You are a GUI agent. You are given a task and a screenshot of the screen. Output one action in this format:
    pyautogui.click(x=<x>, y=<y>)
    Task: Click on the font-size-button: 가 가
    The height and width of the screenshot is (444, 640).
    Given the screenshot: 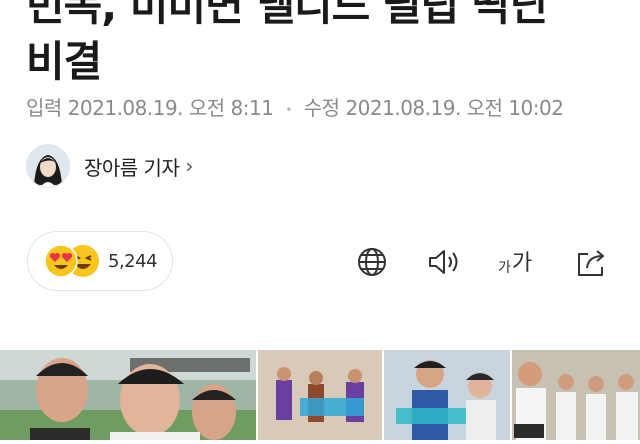 What is the action you would take?
    pyautogui.click(x=515, y=262)
    